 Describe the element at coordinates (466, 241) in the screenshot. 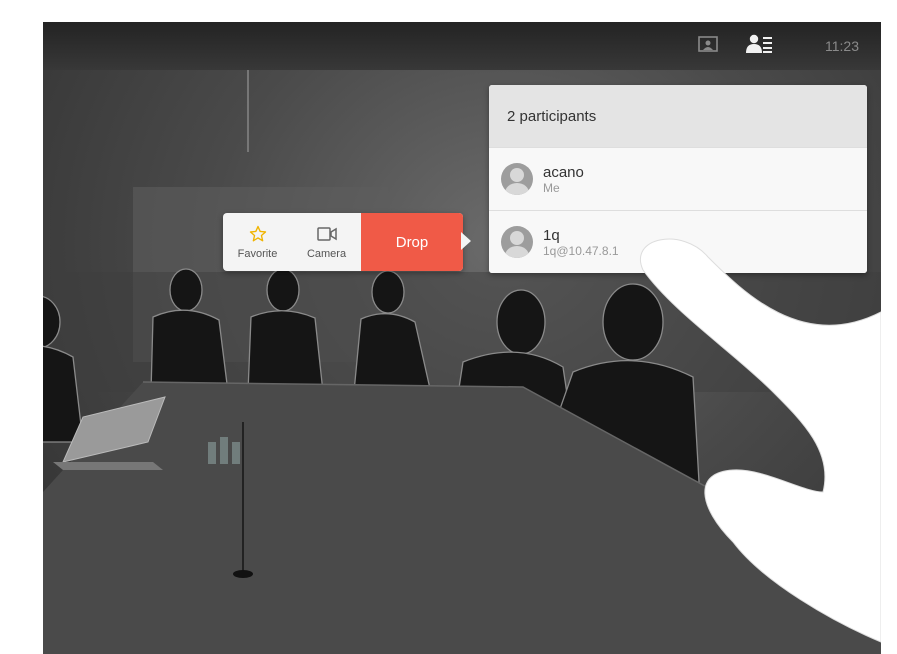

I see `popover-arrow` at that location.